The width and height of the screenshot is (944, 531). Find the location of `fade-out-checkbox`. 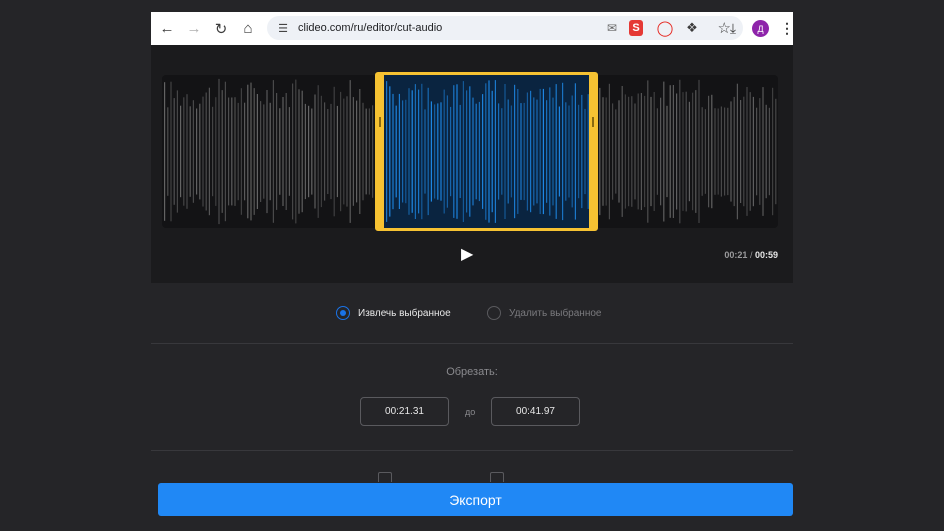

fade-out-checkbox is located at coordinates (497, 477).